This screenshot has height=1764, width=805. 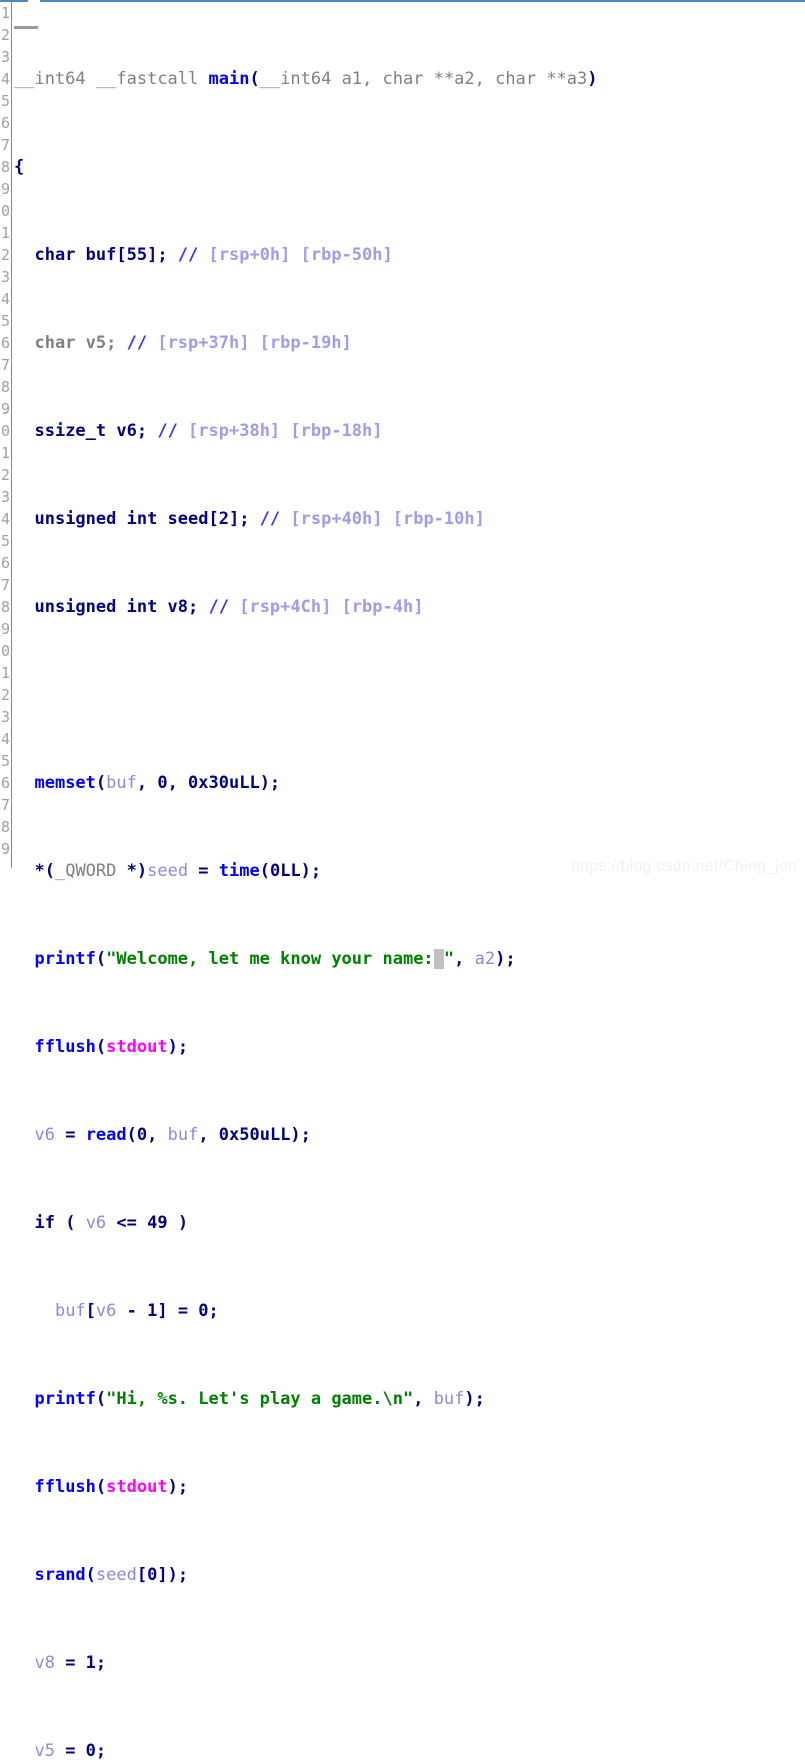 What do you see at coordinates (132, 431) in the screenshot?
I see `token-decl-v6: v6;` at bounding box center [132, 431].